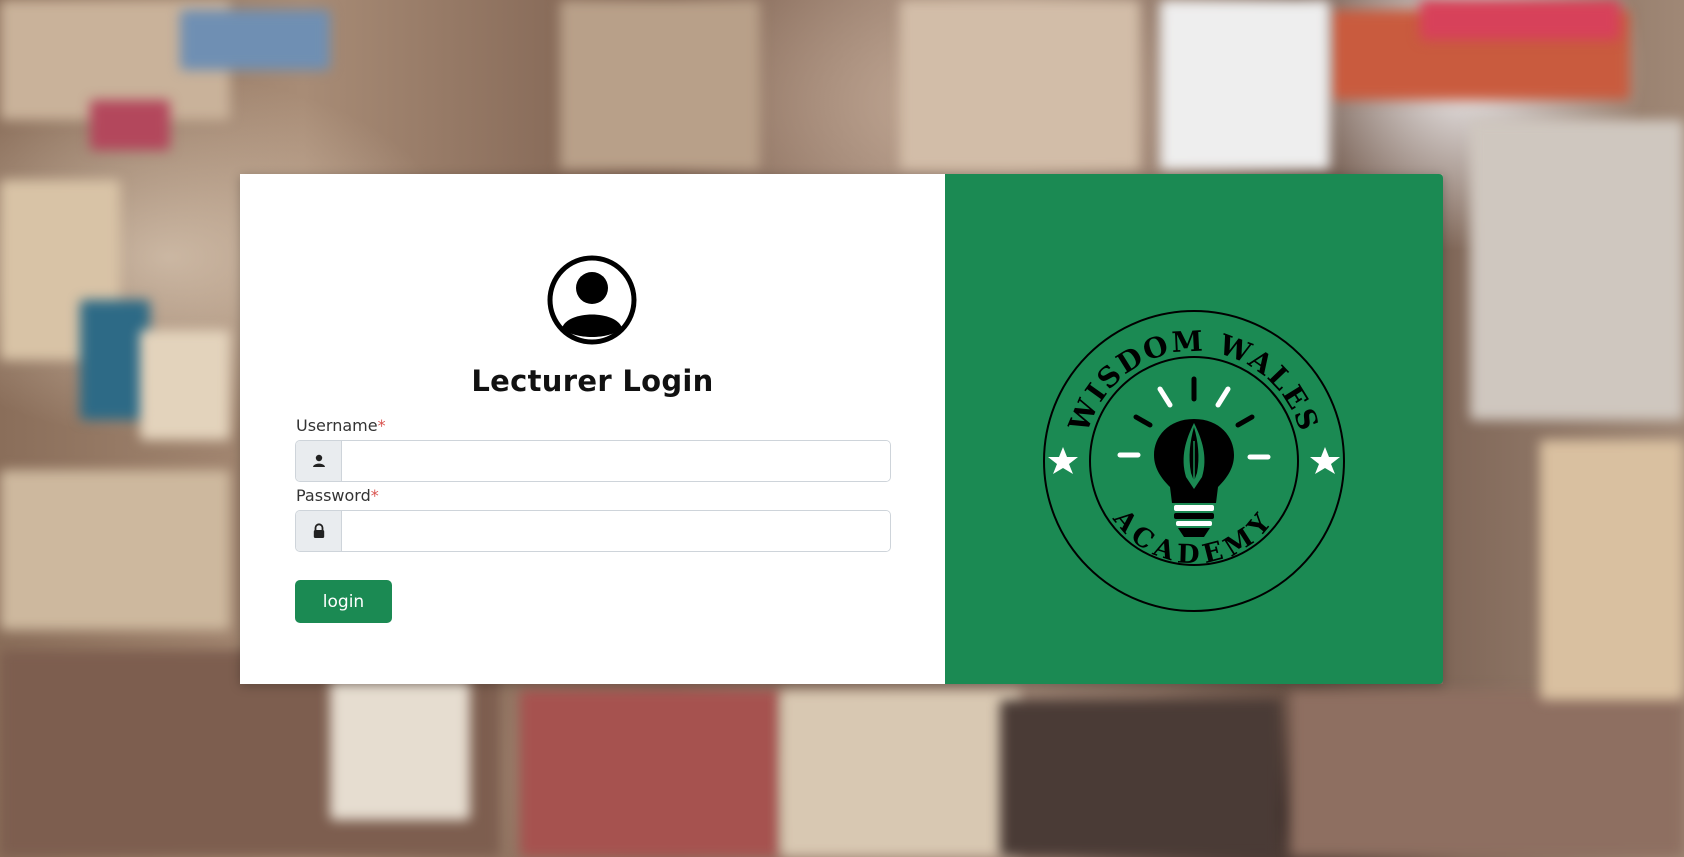 This screenshot has width=1684, height=857. Describe the element at coordinates (337, 425) in the screenshot. I see `username-label-text: Username` at that location.